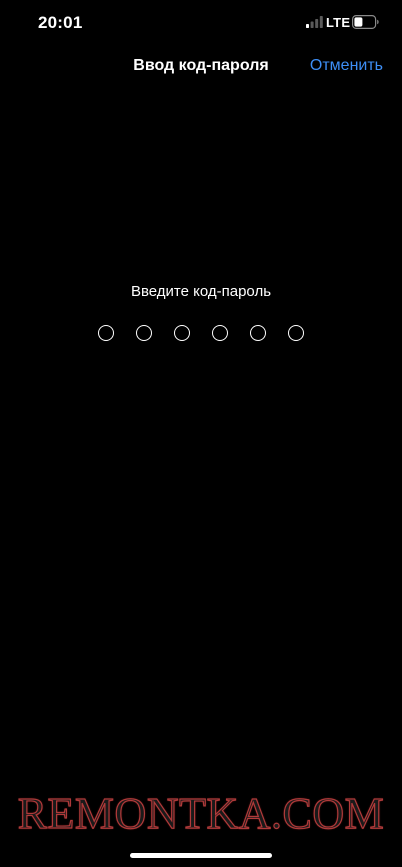  Describe the element at coordinates (201, 291) in the screenshot. I see `passcode-prompt: Введите код-пароль` at that location.